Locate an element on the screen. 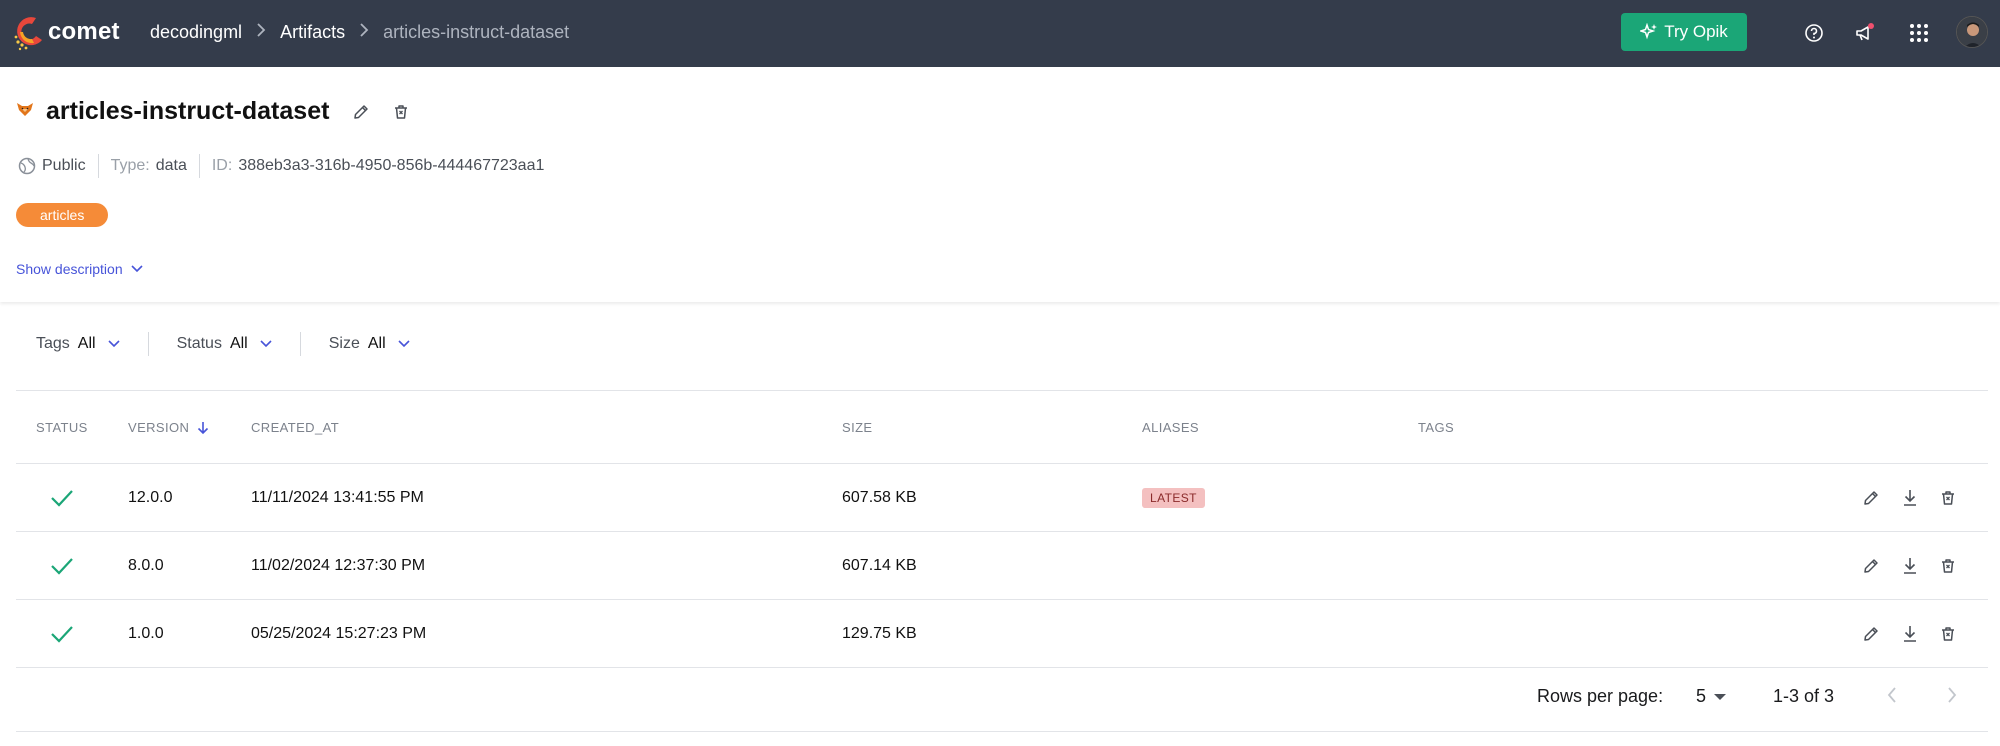  column-header-status: STATUS is located at coordinates (62, 427).